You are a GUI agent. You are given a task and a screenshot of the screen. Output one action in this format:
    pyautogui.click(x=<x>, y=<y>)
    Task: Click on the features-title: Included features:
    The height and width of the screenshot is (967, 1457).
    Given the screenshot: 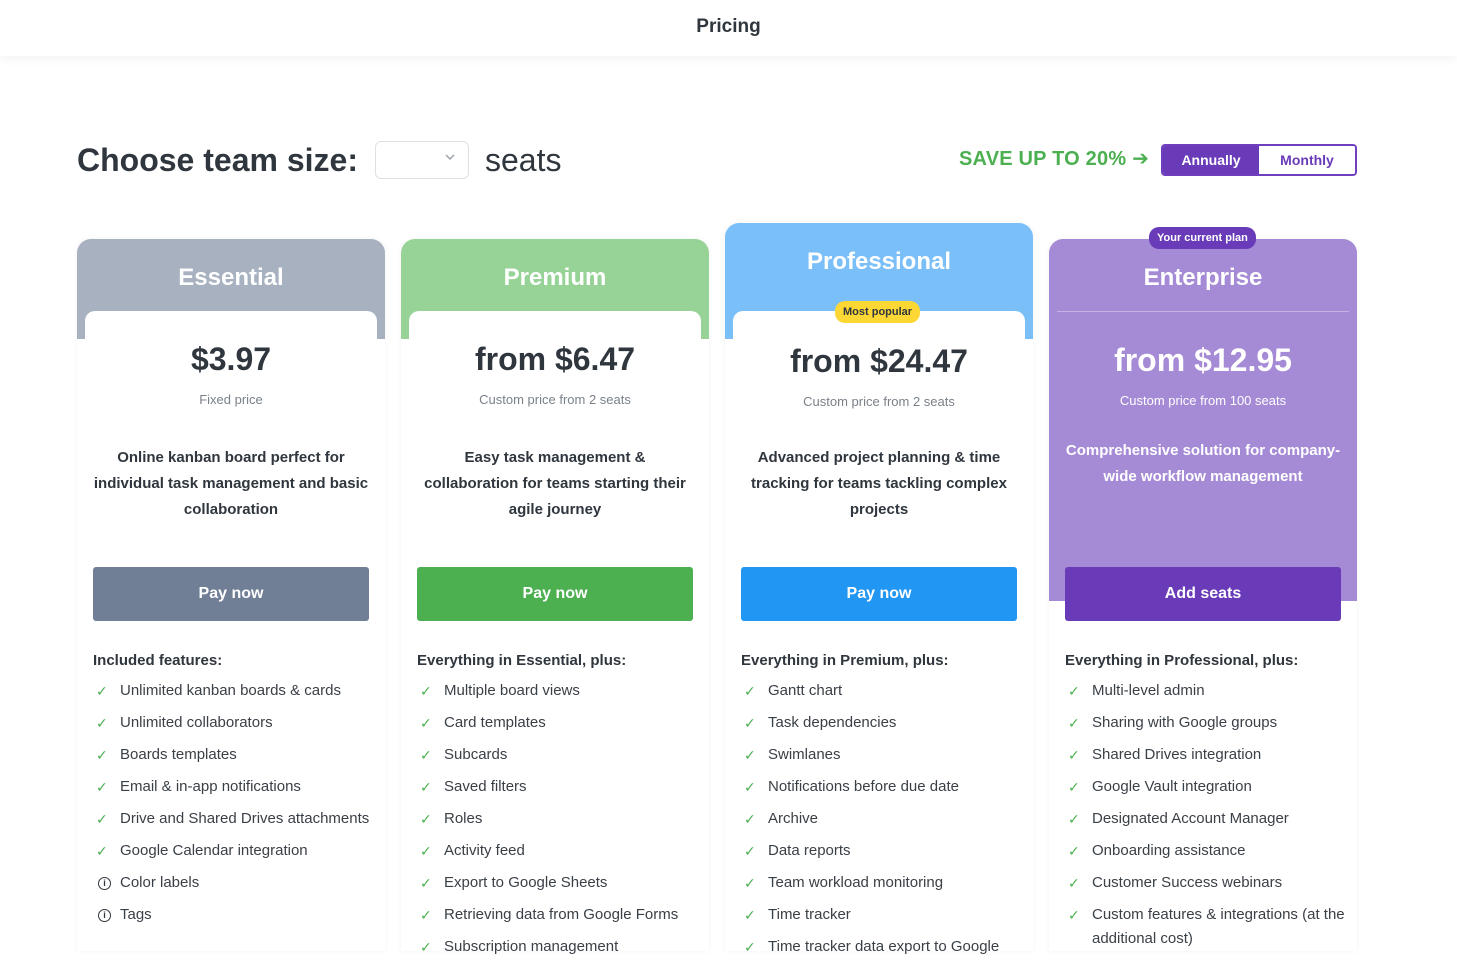 What is the action you would take?
    pyautogui.click(x=158, y=660)
    